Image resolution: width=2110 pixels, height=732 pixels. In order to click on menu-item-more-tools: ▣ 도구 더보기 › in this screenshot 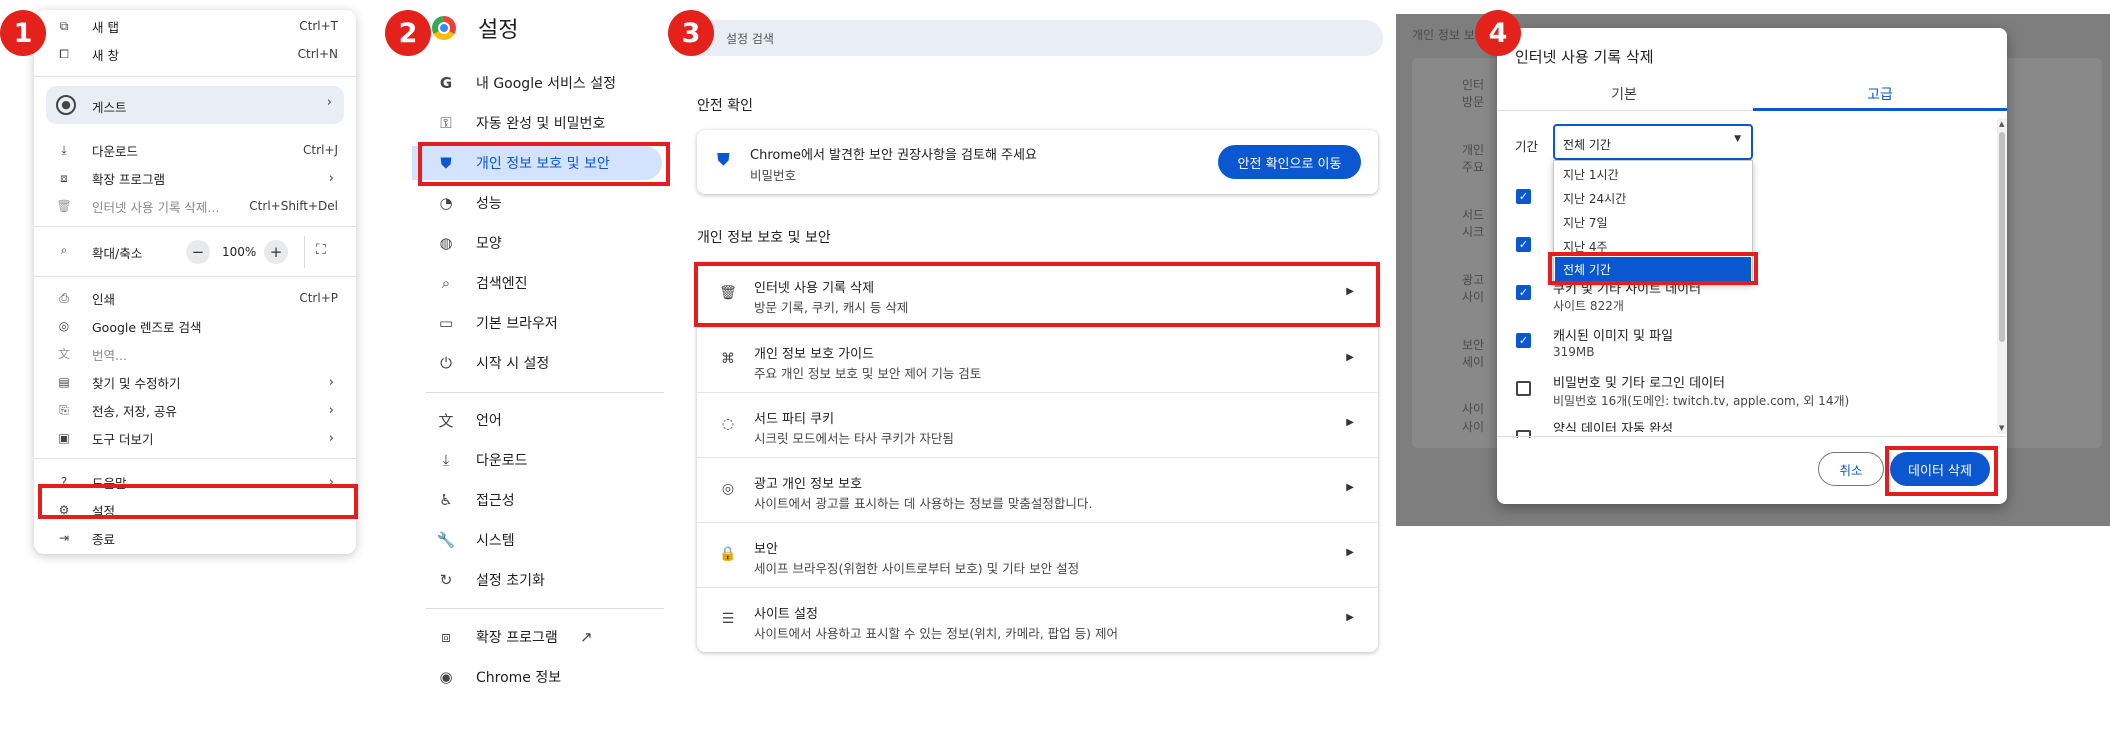, I will do `click(195, 438)`.